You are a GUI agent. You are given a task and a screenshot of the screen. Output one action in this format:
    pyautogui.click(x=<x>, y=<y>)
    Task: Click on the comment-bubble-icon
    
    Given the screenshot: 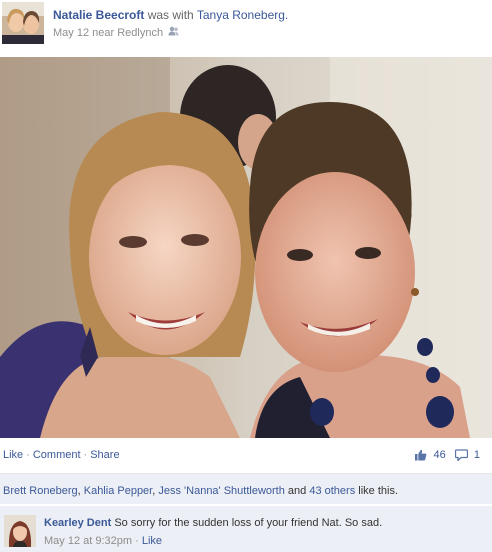 What is the action you would take?
    pyautogui.click(x=461, y=456)
    